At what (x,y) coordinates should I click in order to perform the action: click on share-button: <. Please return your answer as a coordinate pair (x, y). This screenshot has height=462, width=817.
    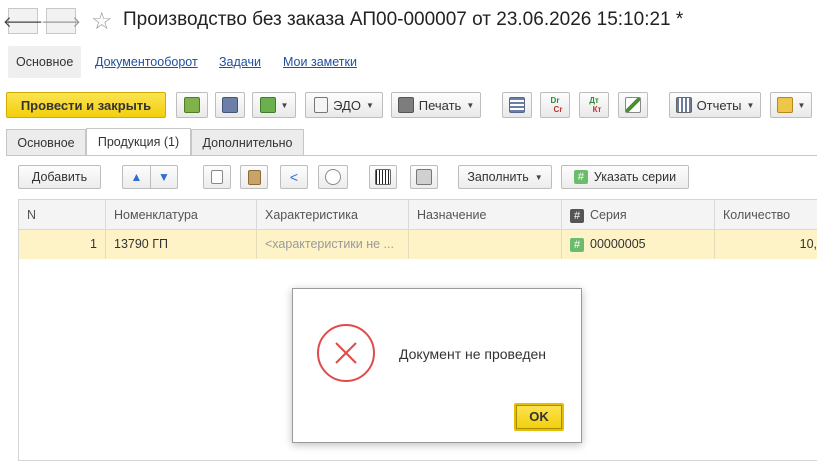
    Looking at the image, I should click on (294, 177).